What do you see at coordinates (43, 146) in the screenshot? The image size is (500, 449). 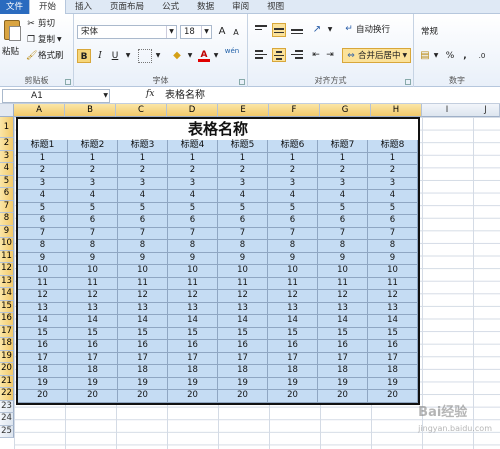 I see `table-header-cell: 标题1` at bounding box center [43, 146].